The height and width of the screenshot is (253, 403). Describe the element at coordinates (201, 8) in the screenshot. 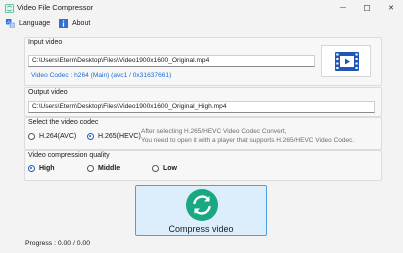

I see `title-bar: Video File Compressor — ☐ ✕` at that location.